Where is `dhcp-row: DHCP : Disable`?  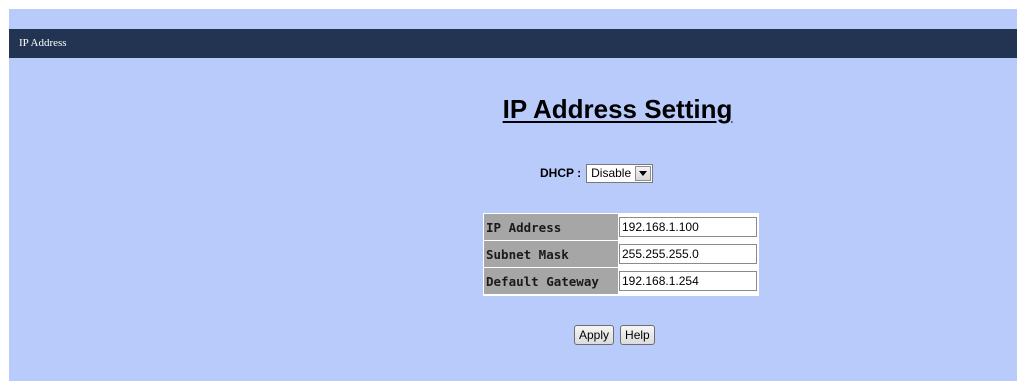 dhcp-row: DHCP : Disable is located at coordinates (597, 173).